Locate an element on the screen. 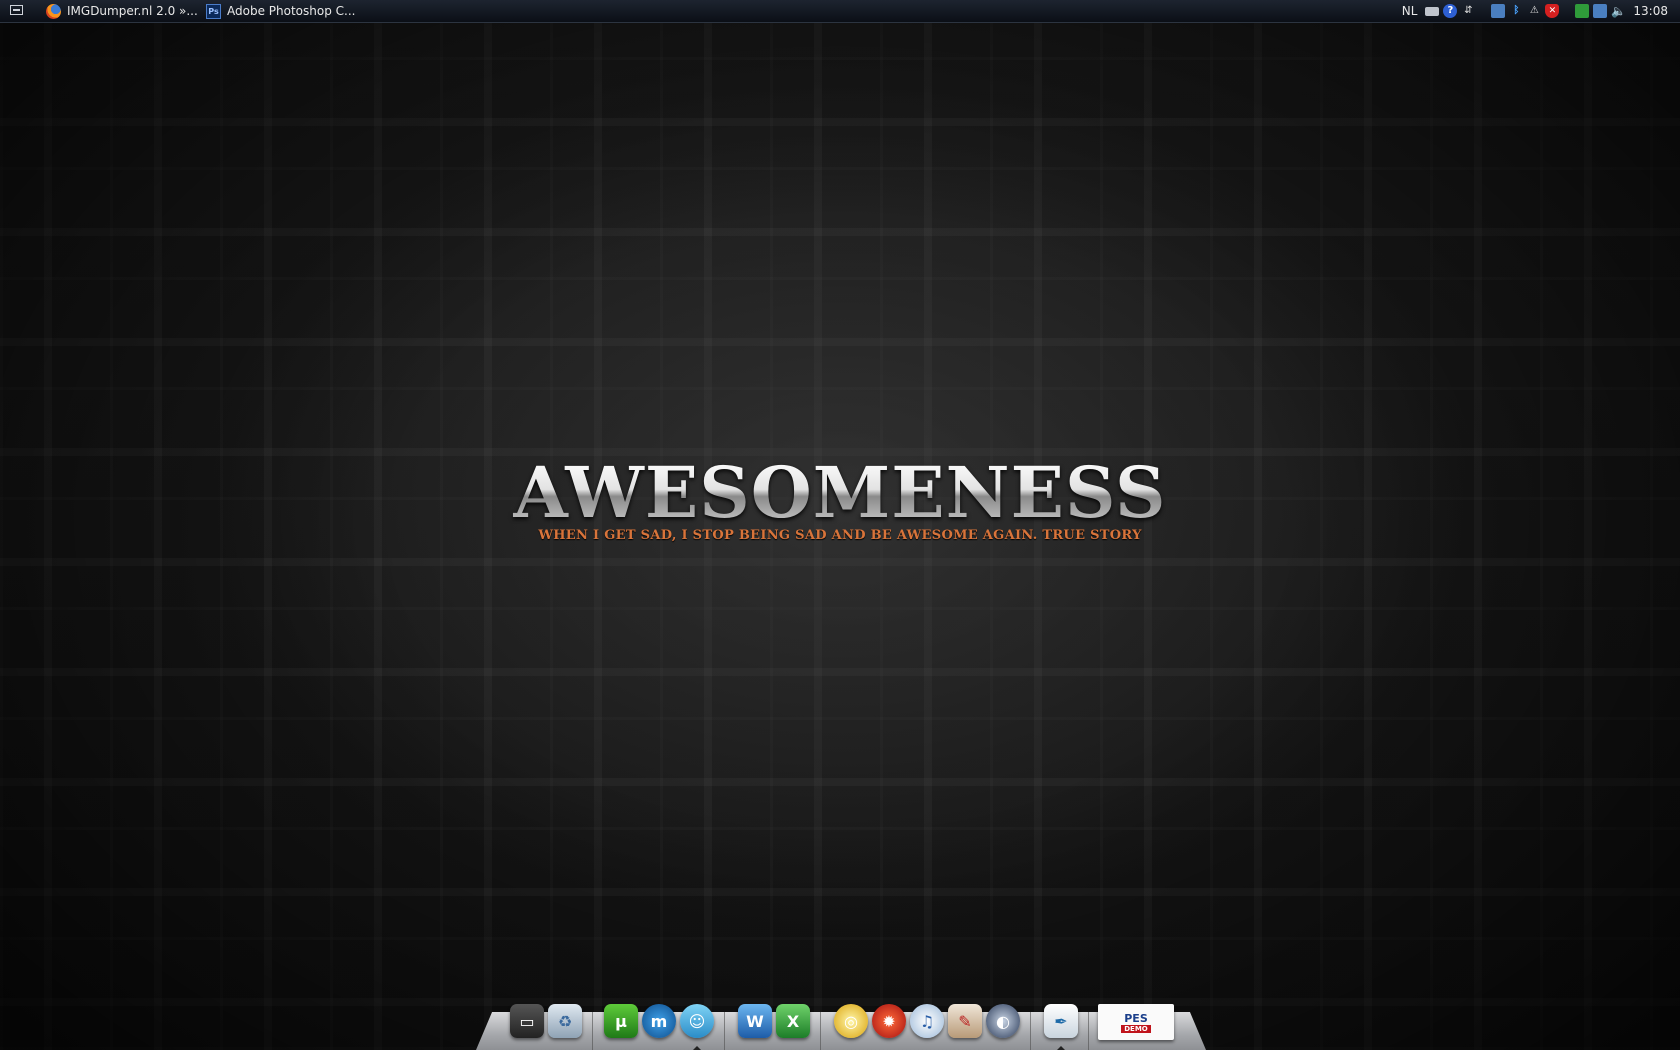 The height and width of the screenshot is (1050, 1680). burner-icon: ✹ is located at coordinates (889, 1021).